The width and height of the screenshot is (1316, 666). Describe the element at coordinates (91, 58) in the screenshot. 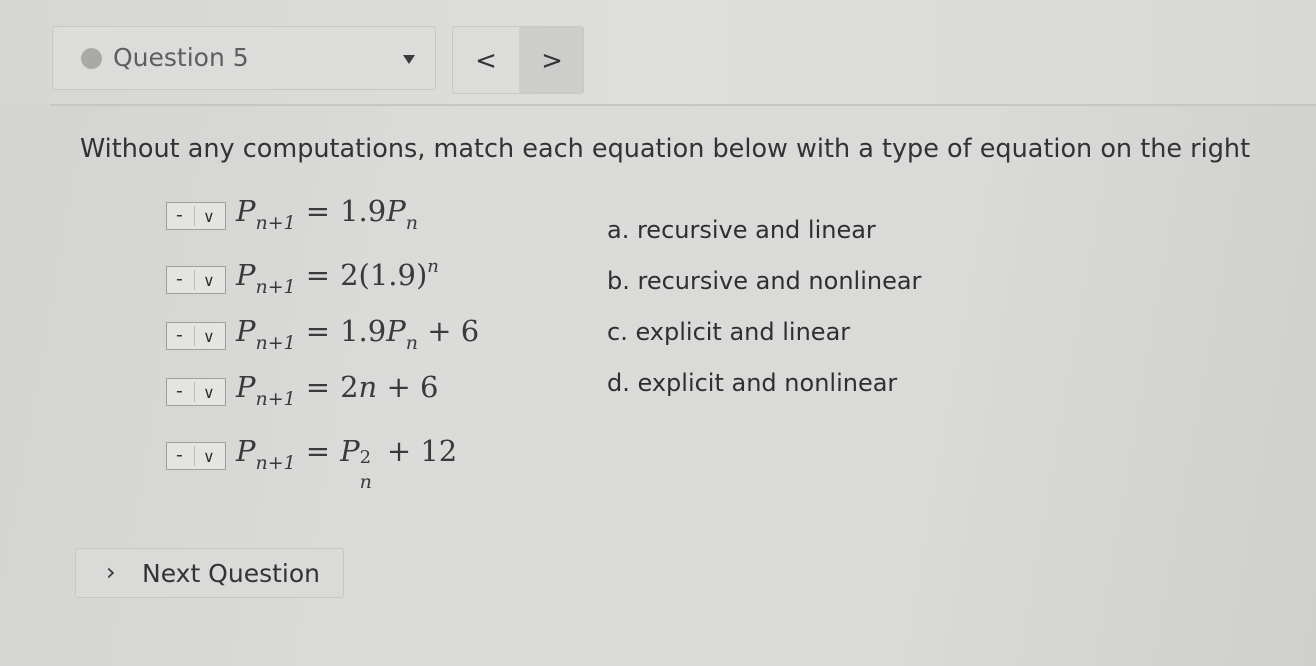

I see `status-dot-icon` at that location.